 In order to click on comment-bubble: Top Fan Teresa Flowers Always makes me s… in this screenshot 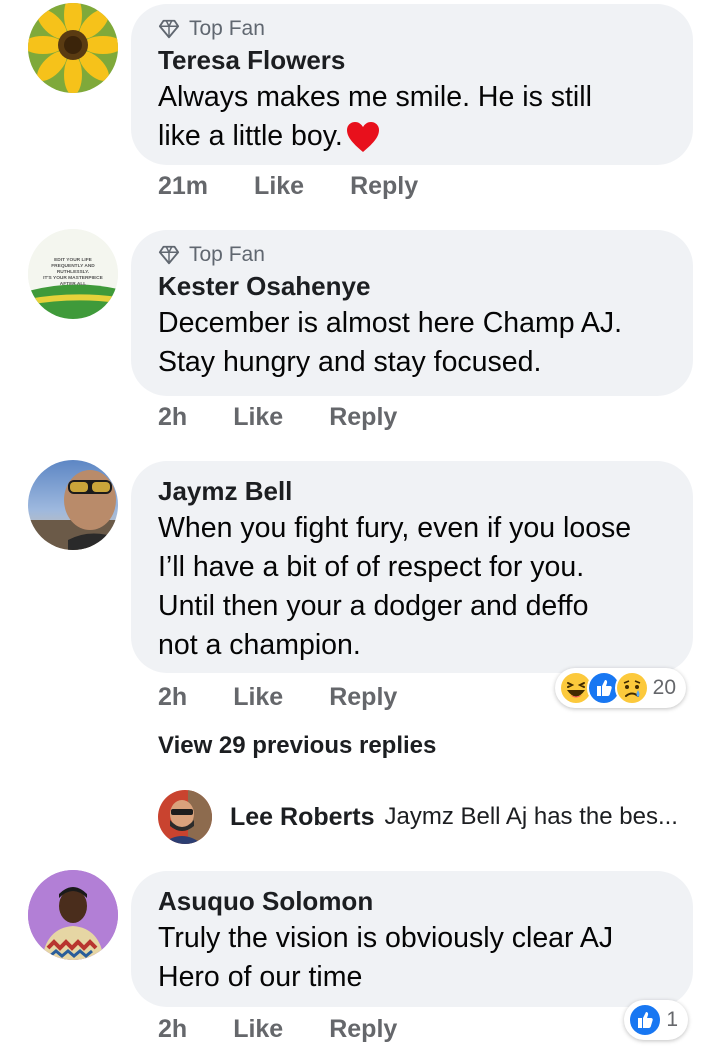, I will do `click(412, 84)`.